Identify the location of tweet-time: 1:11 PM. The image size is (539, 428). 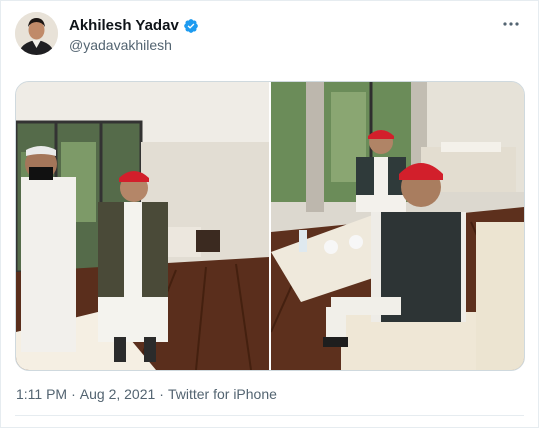
(41, 394).